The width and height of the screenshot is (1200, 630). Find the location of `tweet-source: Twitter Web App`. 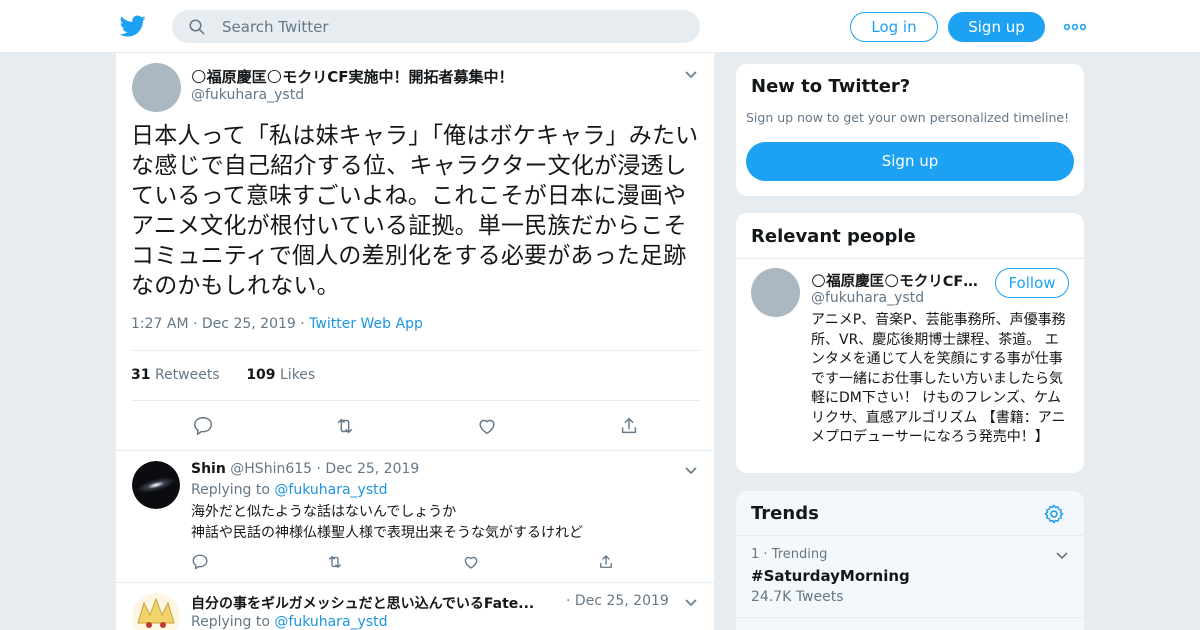

tweet-source: Twitter Web App is located at coordinates (366, 324).